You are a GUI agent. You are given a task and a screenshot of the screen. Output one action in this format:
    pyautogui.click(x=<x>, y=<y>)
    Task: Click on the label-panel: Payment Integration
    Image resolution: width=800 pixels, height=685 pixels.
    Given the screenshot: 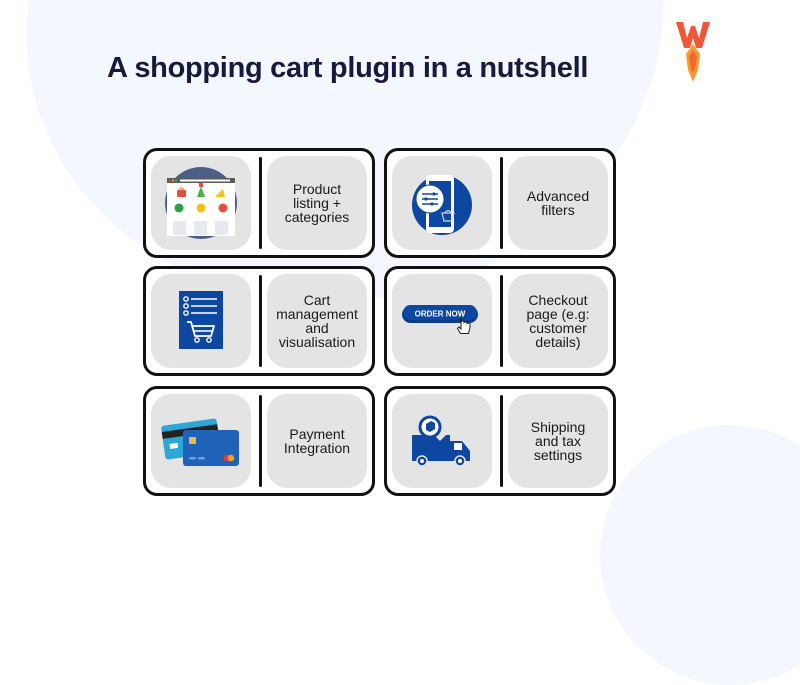 What is the action you would take?
    pyautogui.click(x=317, y=441)
    